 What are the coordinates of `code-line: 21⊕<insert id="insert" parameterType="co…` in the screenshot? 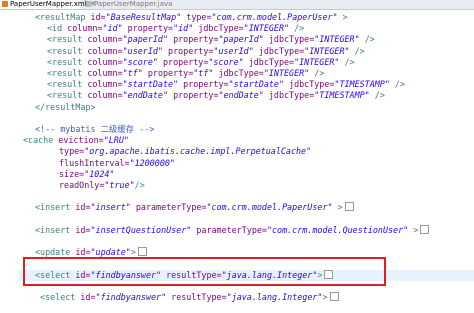 It's located at (246, 207).